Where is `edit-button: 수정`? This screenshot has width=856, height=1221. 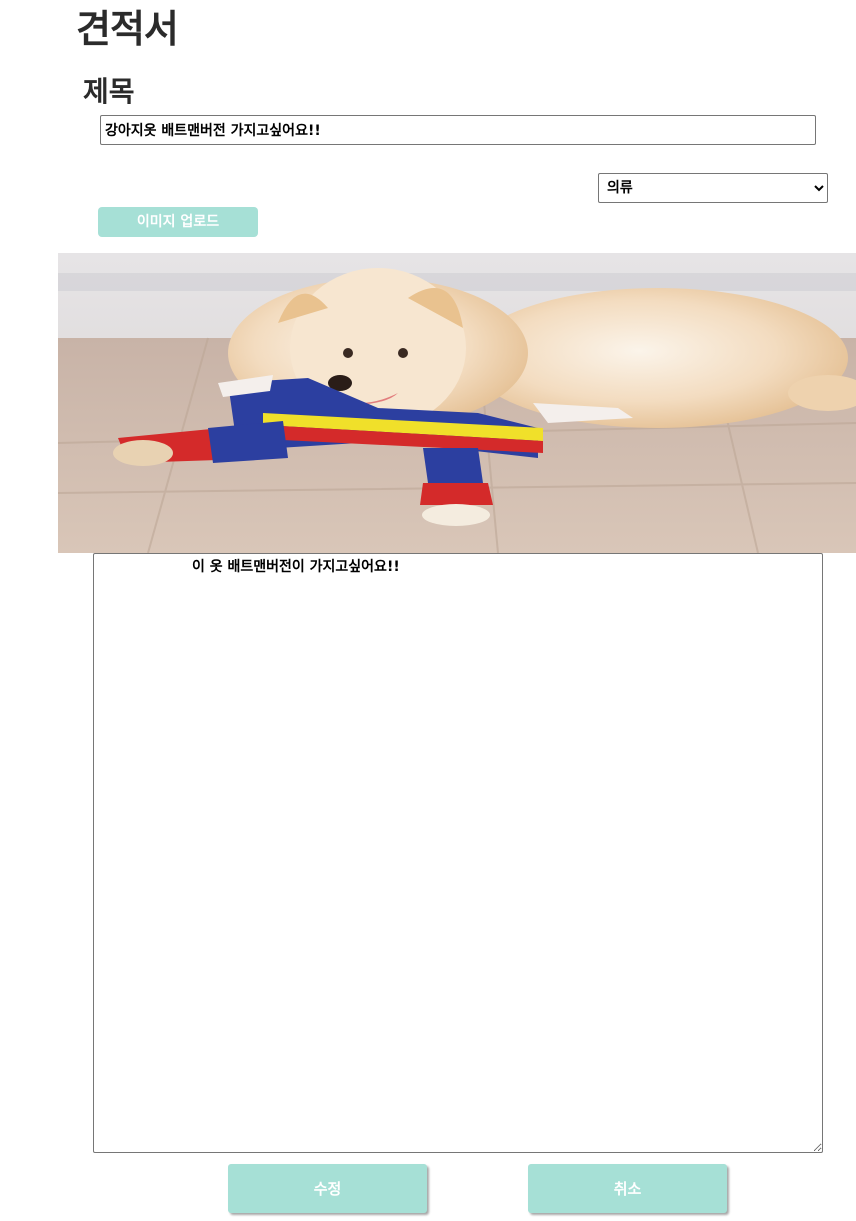 edit-button: 수정 is located at coordinates (327, 1188).